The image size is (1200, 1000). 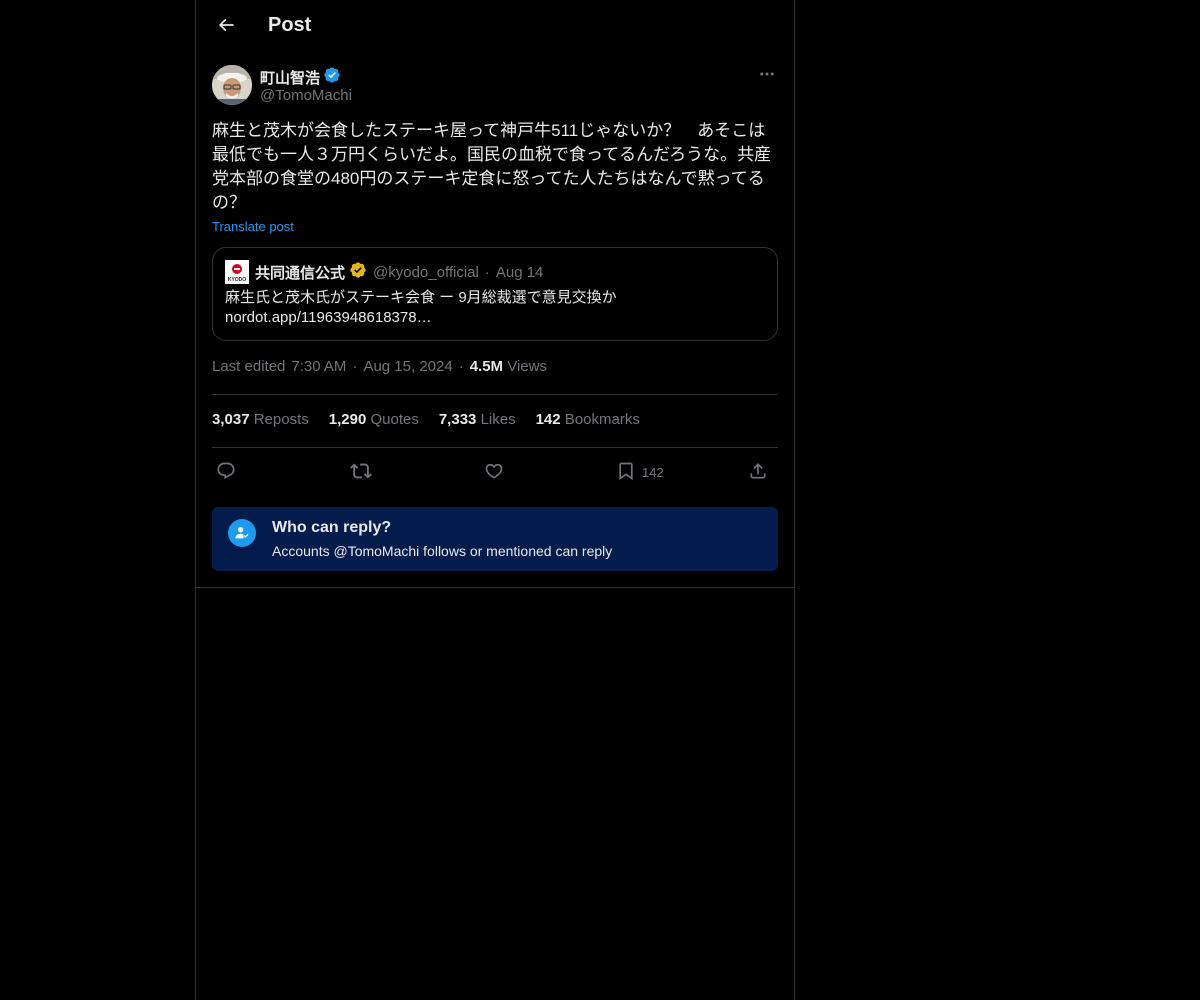 I want to click on views-count-wrap: 4.5M Views, so click(x=508, y=366).